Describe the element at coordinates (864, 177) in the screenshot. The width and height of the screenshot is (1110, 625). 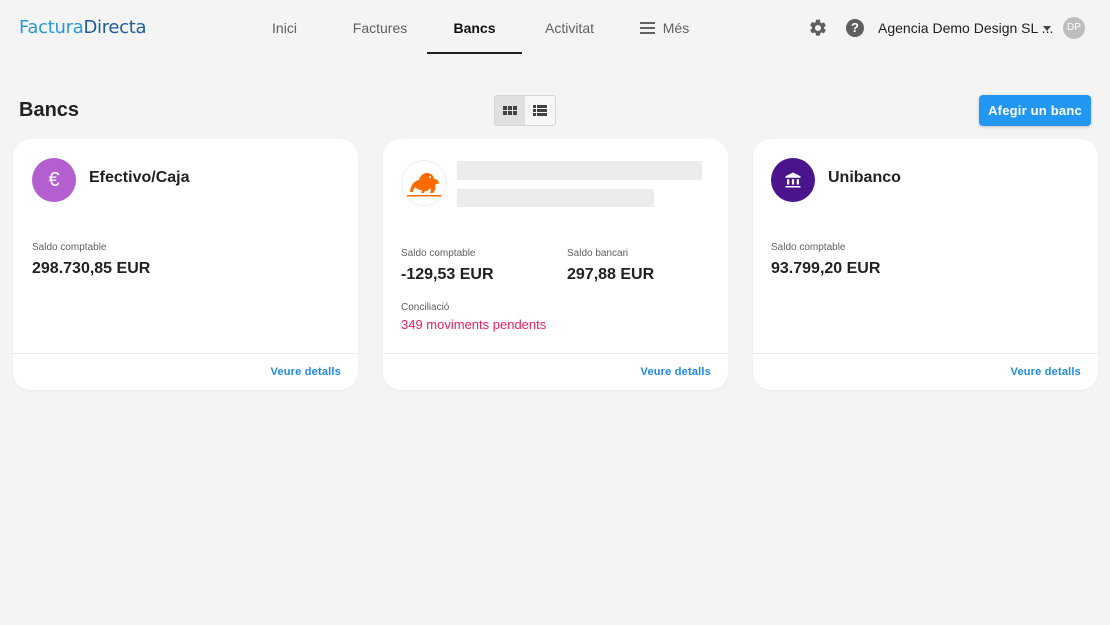
I see `bank-name: Unibanco` at that location.